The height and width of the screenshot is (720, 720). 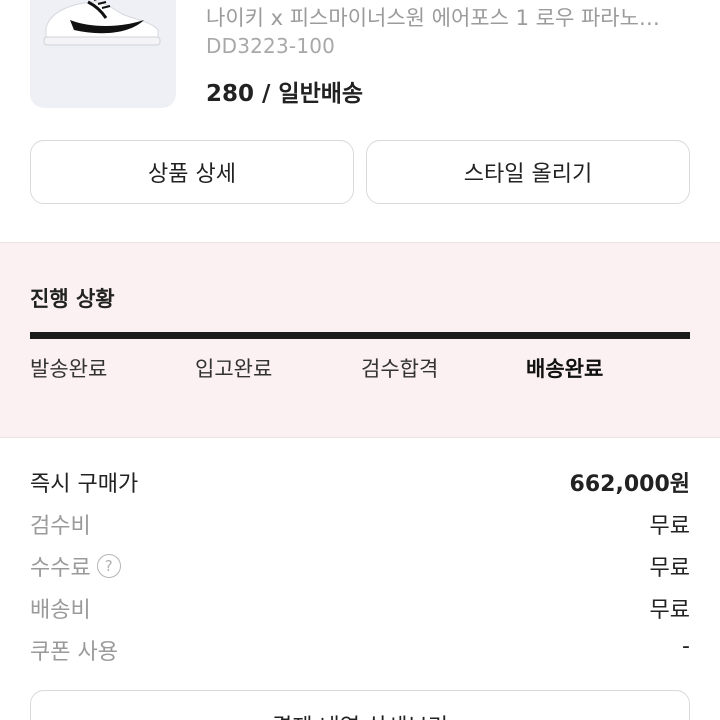 I want to click on payment-detail-button: 결제 내역 상세보기, so click(x=360, y=705).